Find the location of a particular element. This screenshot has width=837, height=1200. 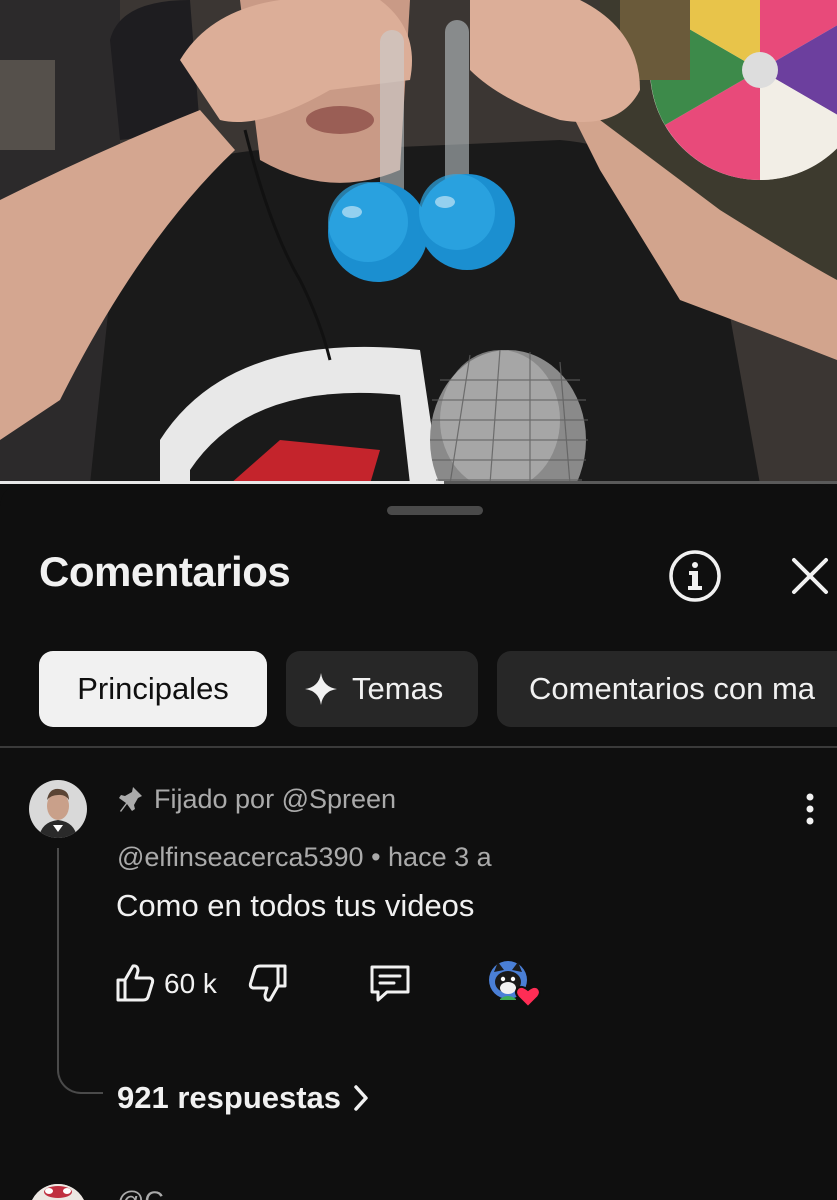

avatar is located at coordinates (58, 809).